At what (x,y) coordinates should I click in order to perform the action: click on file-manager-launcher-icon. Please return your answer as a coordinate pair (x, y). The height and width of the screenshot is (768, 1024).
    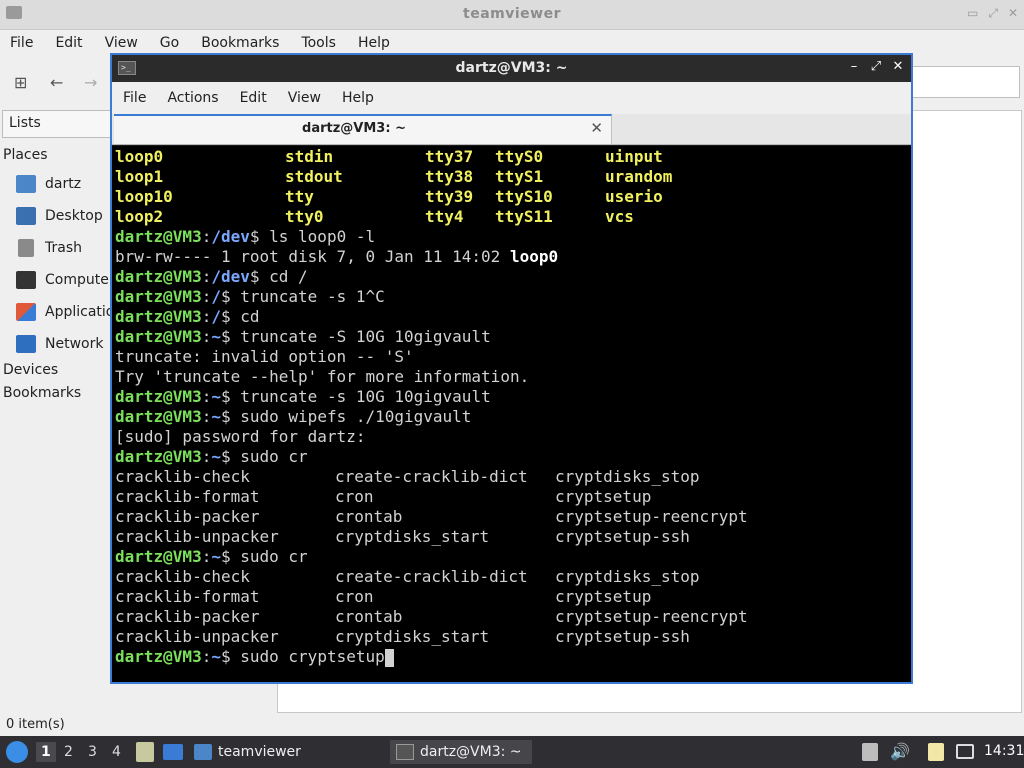
    Looking at the image, I should click on (145, 752).